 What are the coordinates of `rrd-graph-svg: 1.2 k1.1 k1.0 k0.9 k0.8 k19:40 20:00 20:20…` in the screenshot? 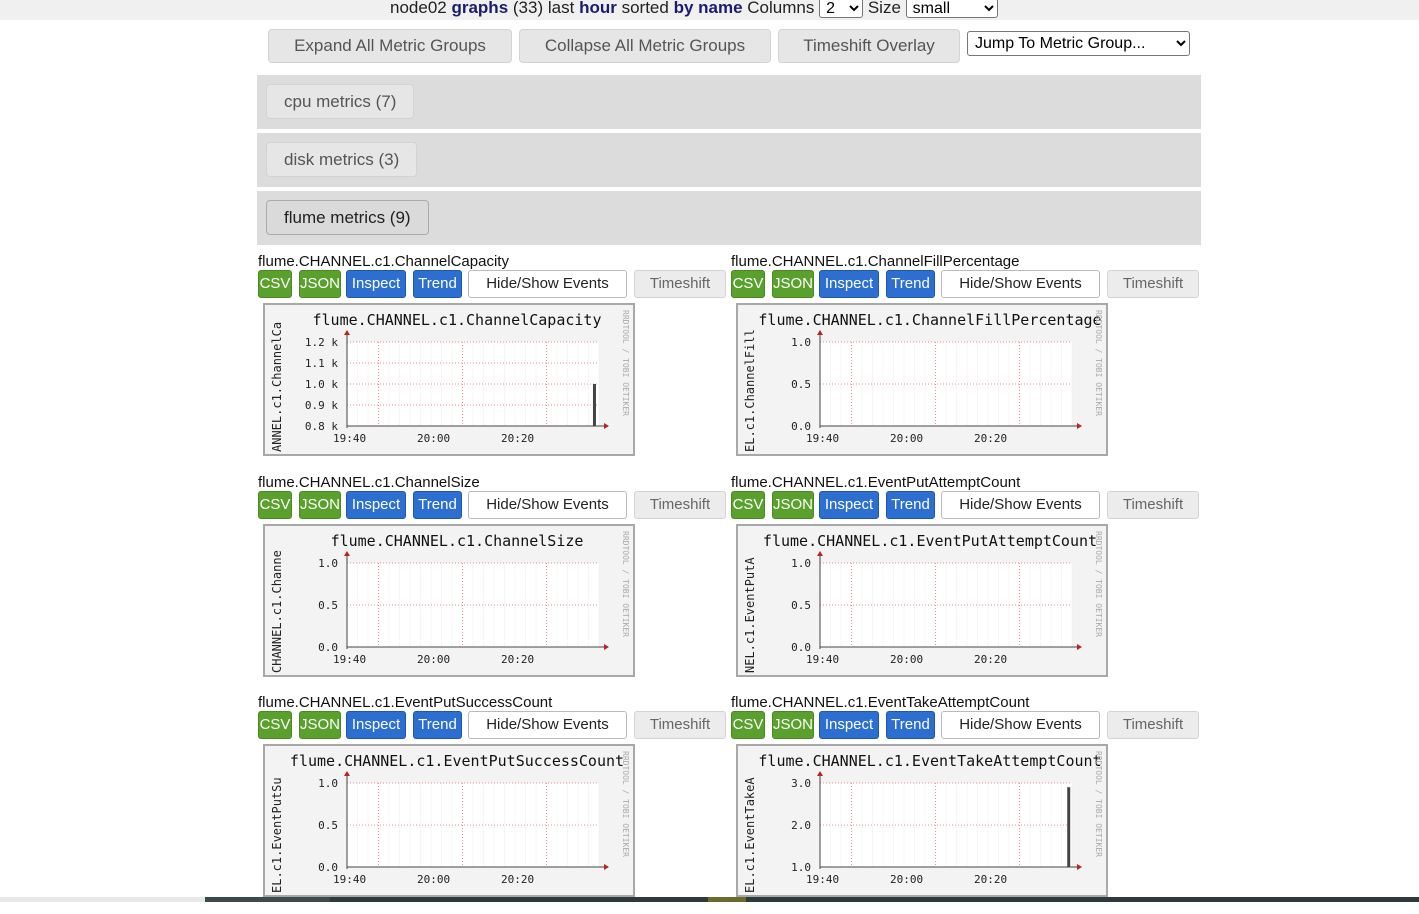 It's located at (450, 381).